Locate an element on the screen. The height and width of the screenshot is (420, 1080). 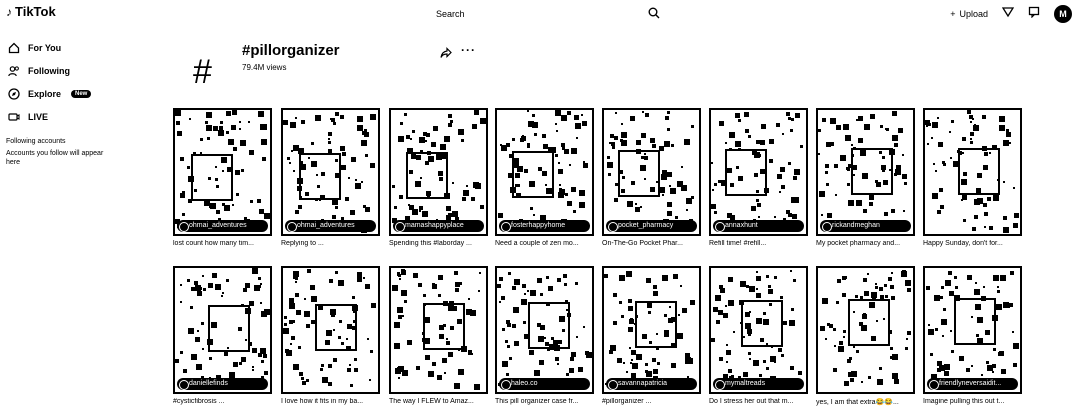
search-bar: Search is located at coordinates (545, 14).